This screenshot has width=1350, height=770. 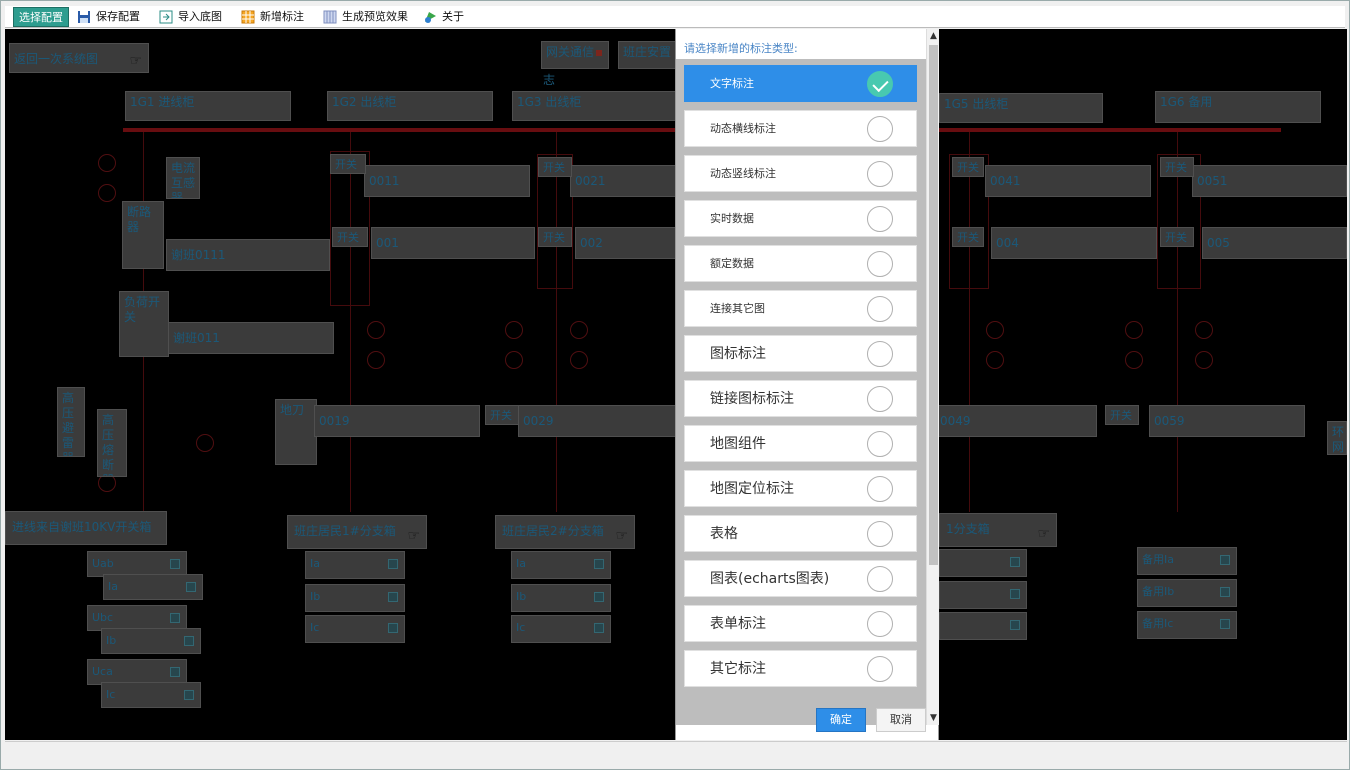 What do you see at coordinates (649, 55) in the screenshot?
I see `station-label: 班庄安置` at bounding box center [649, 55].